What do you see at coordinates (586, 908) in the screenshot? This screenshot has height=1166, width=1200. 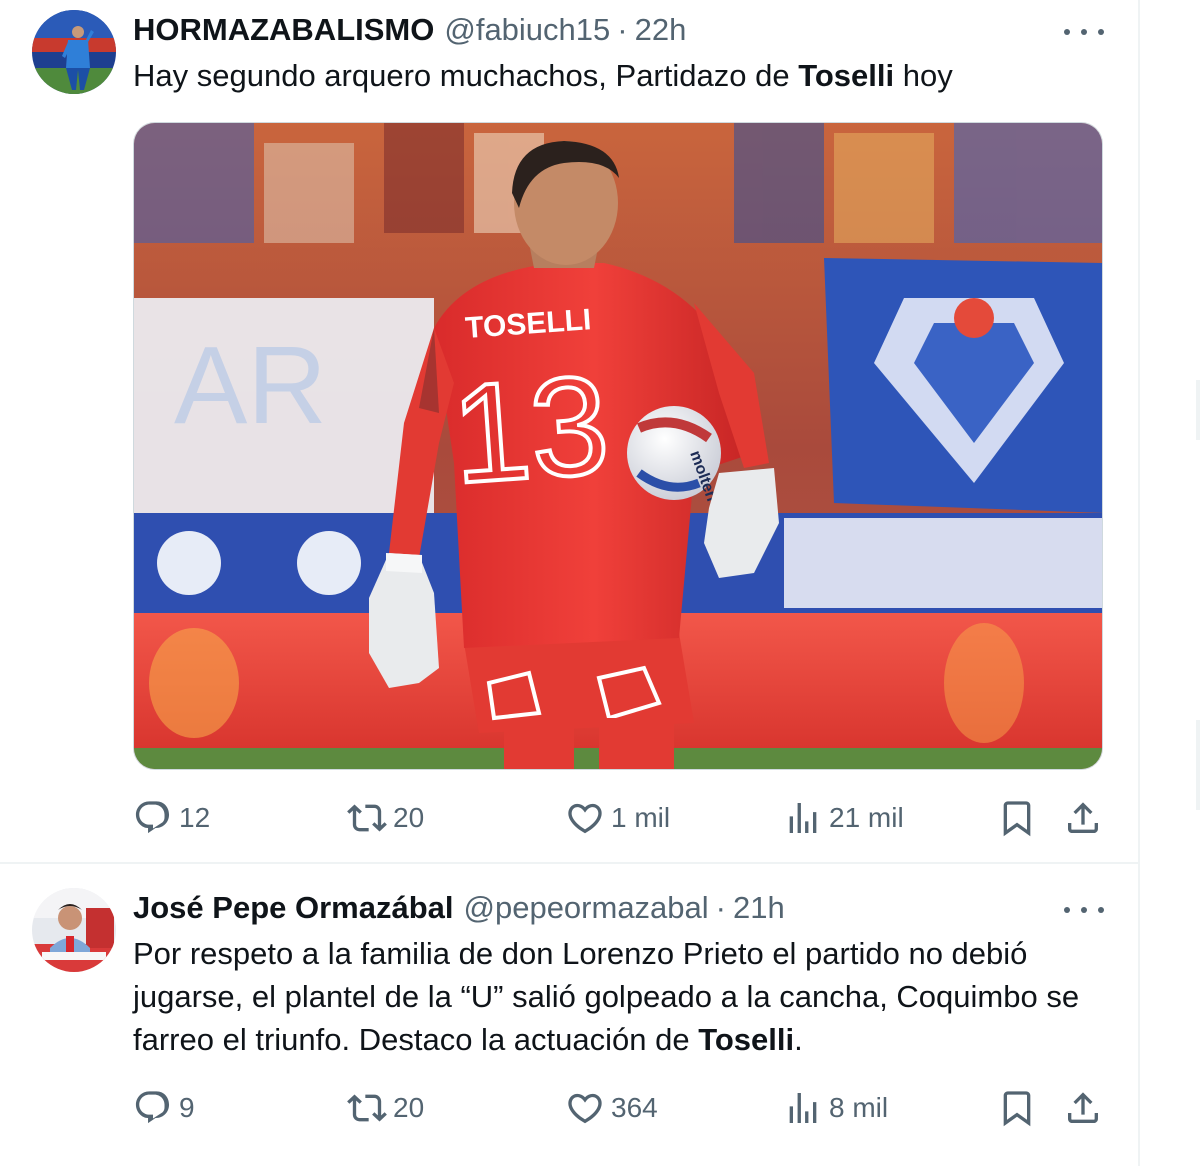 I see `author-handle: @pepeormazabal` at bounding box center [586, 908].